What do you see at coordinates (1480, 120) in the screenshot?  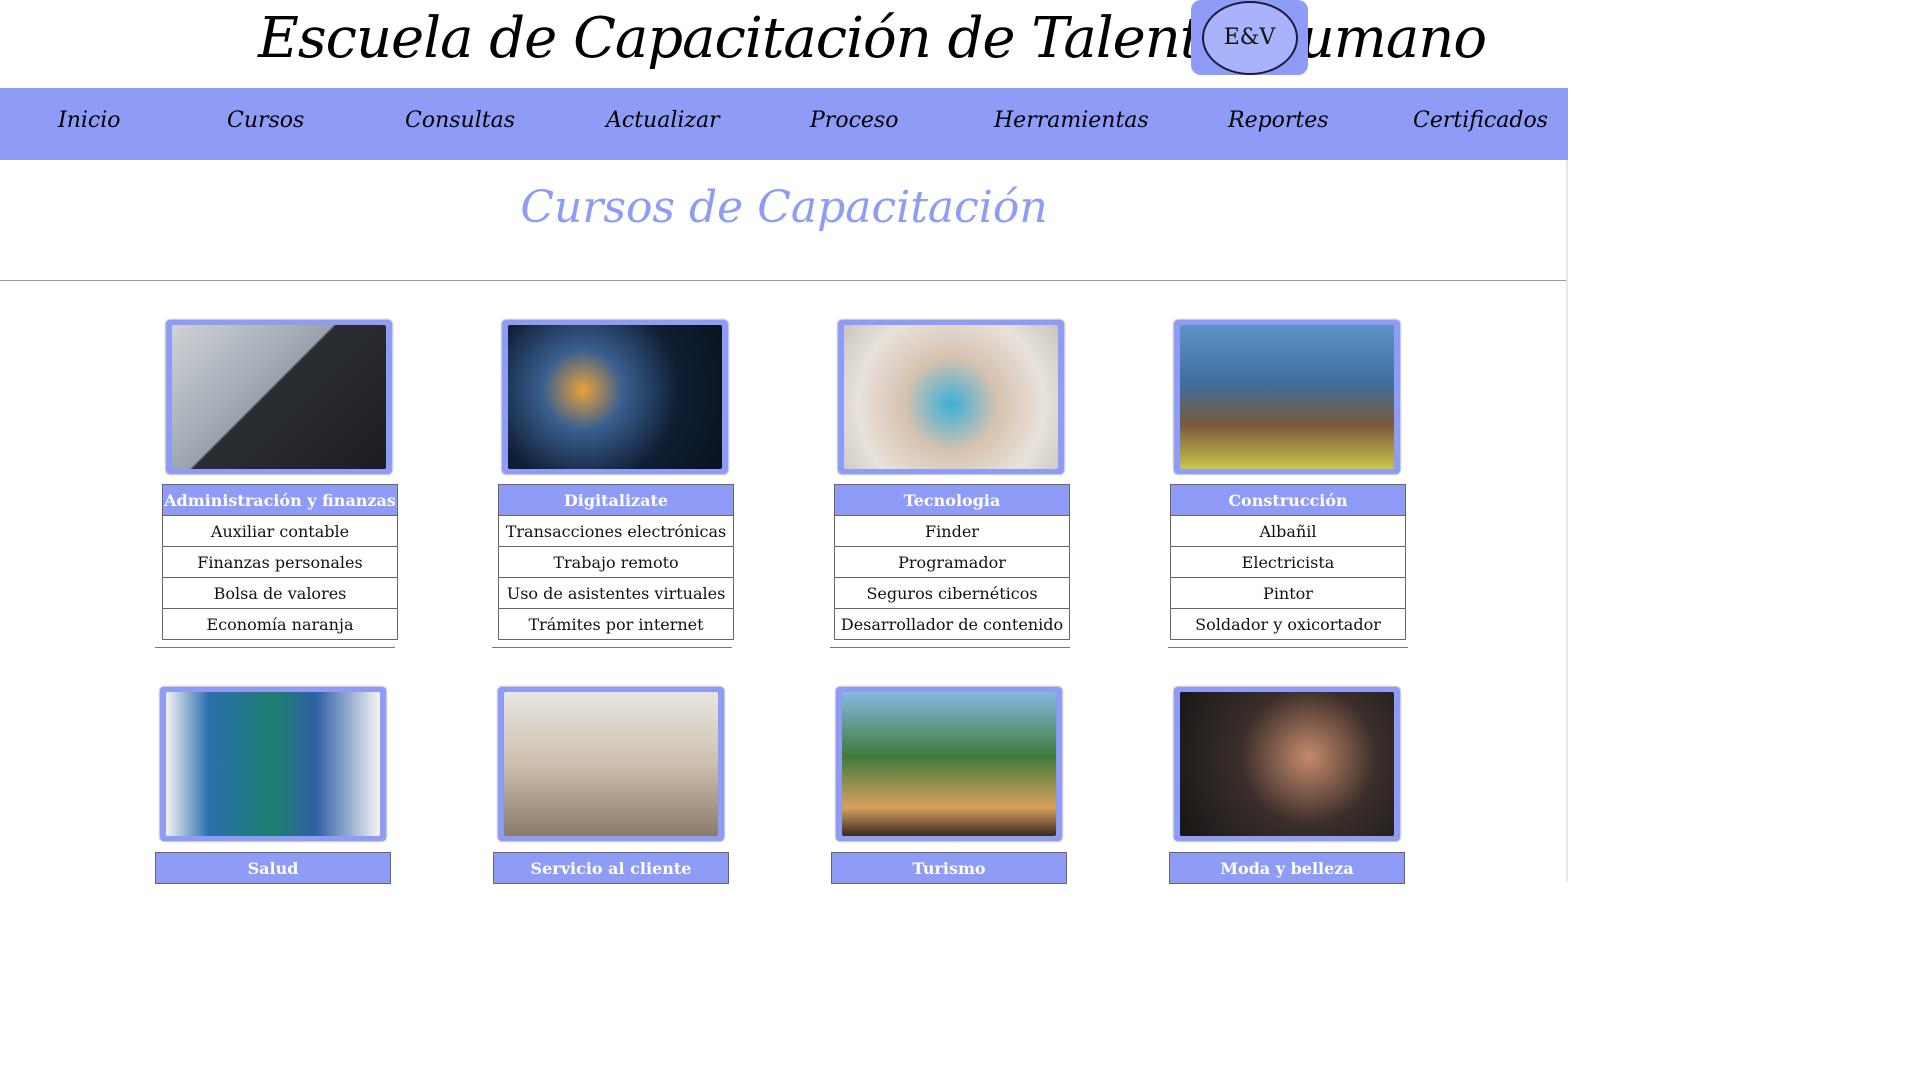 I see `nav-item-certificados: Certificados` at bounding box center [1480, 120].